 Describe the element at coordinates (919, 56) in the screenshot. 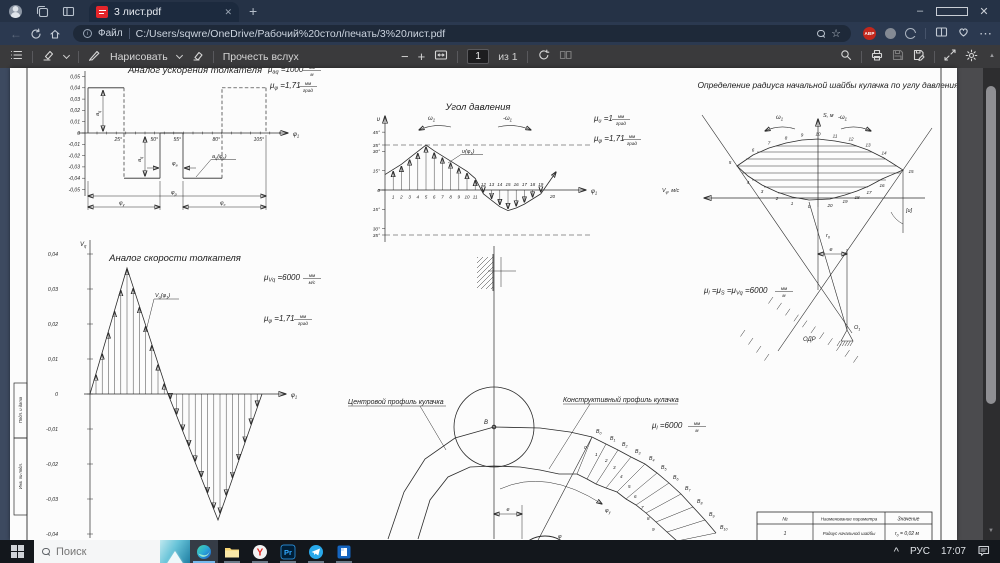

I see `save-as-icon` at that location.